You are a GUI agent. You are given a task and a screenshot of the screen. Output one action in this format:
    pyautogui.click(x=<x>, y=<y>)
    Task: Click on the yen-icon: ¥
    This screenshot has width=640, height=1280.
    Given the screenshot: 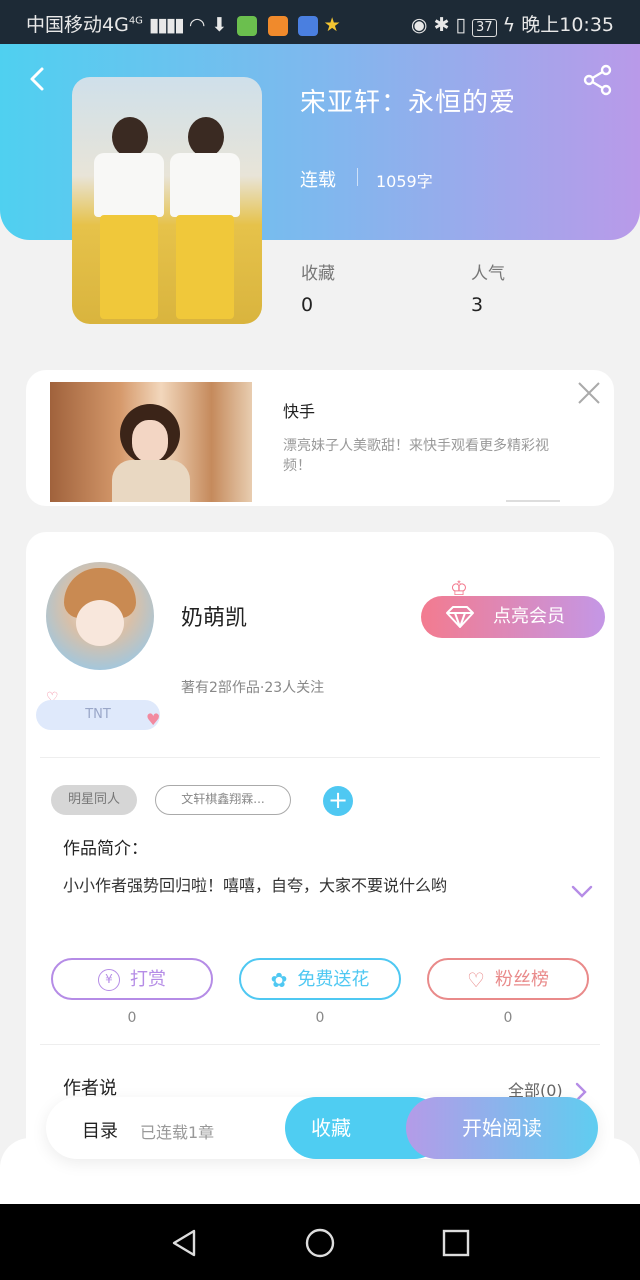 What is the action you would take?
    pyautogui.click(x=109, y=980)
    